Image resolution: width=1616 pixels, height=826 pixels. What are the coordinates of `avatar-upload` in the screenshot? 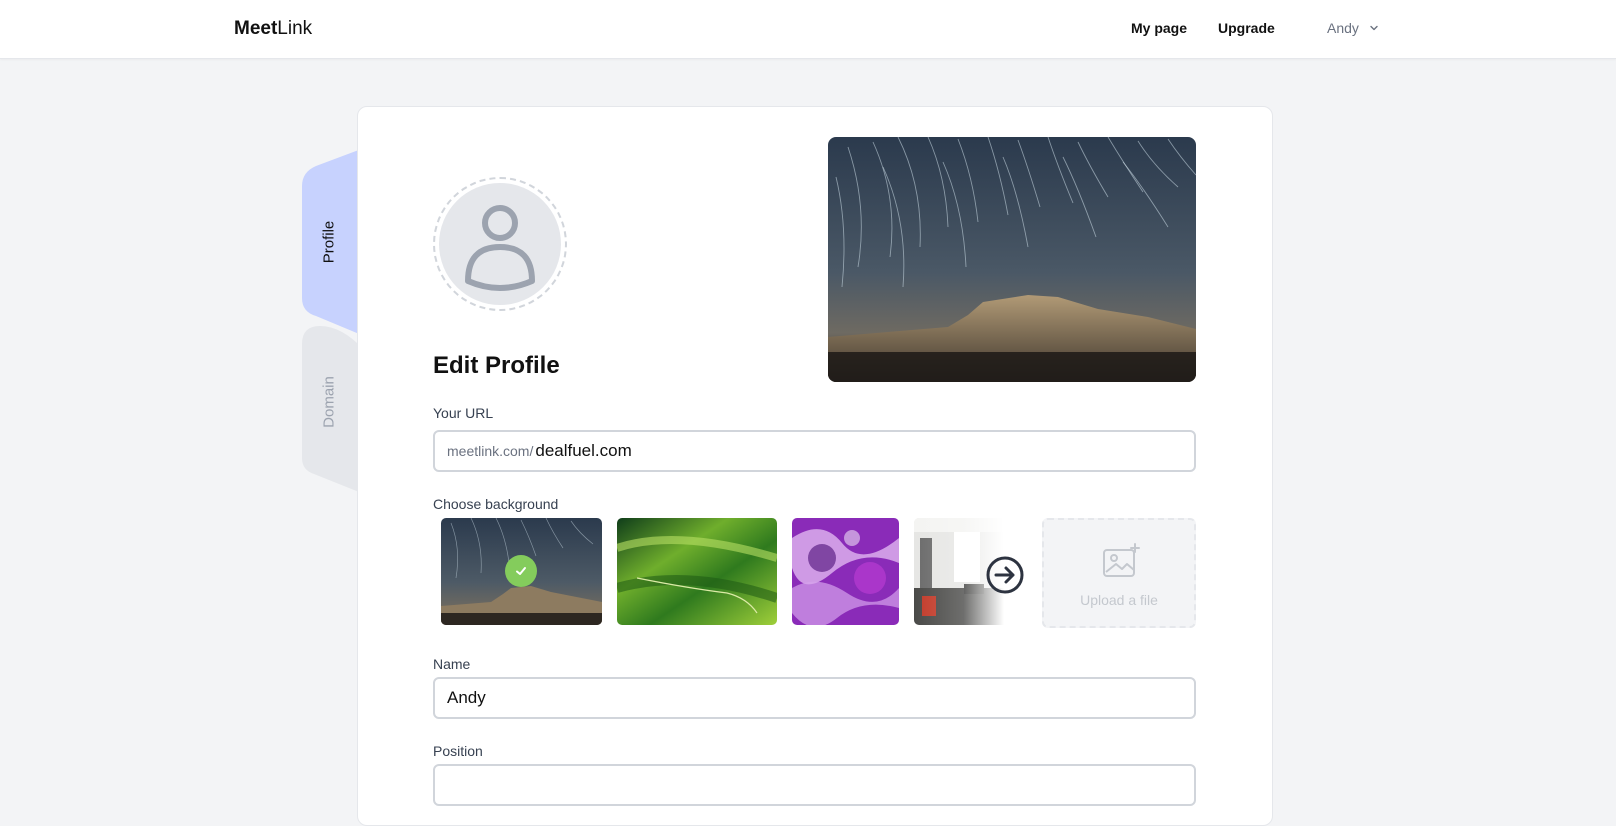 It's located at (500, 244).